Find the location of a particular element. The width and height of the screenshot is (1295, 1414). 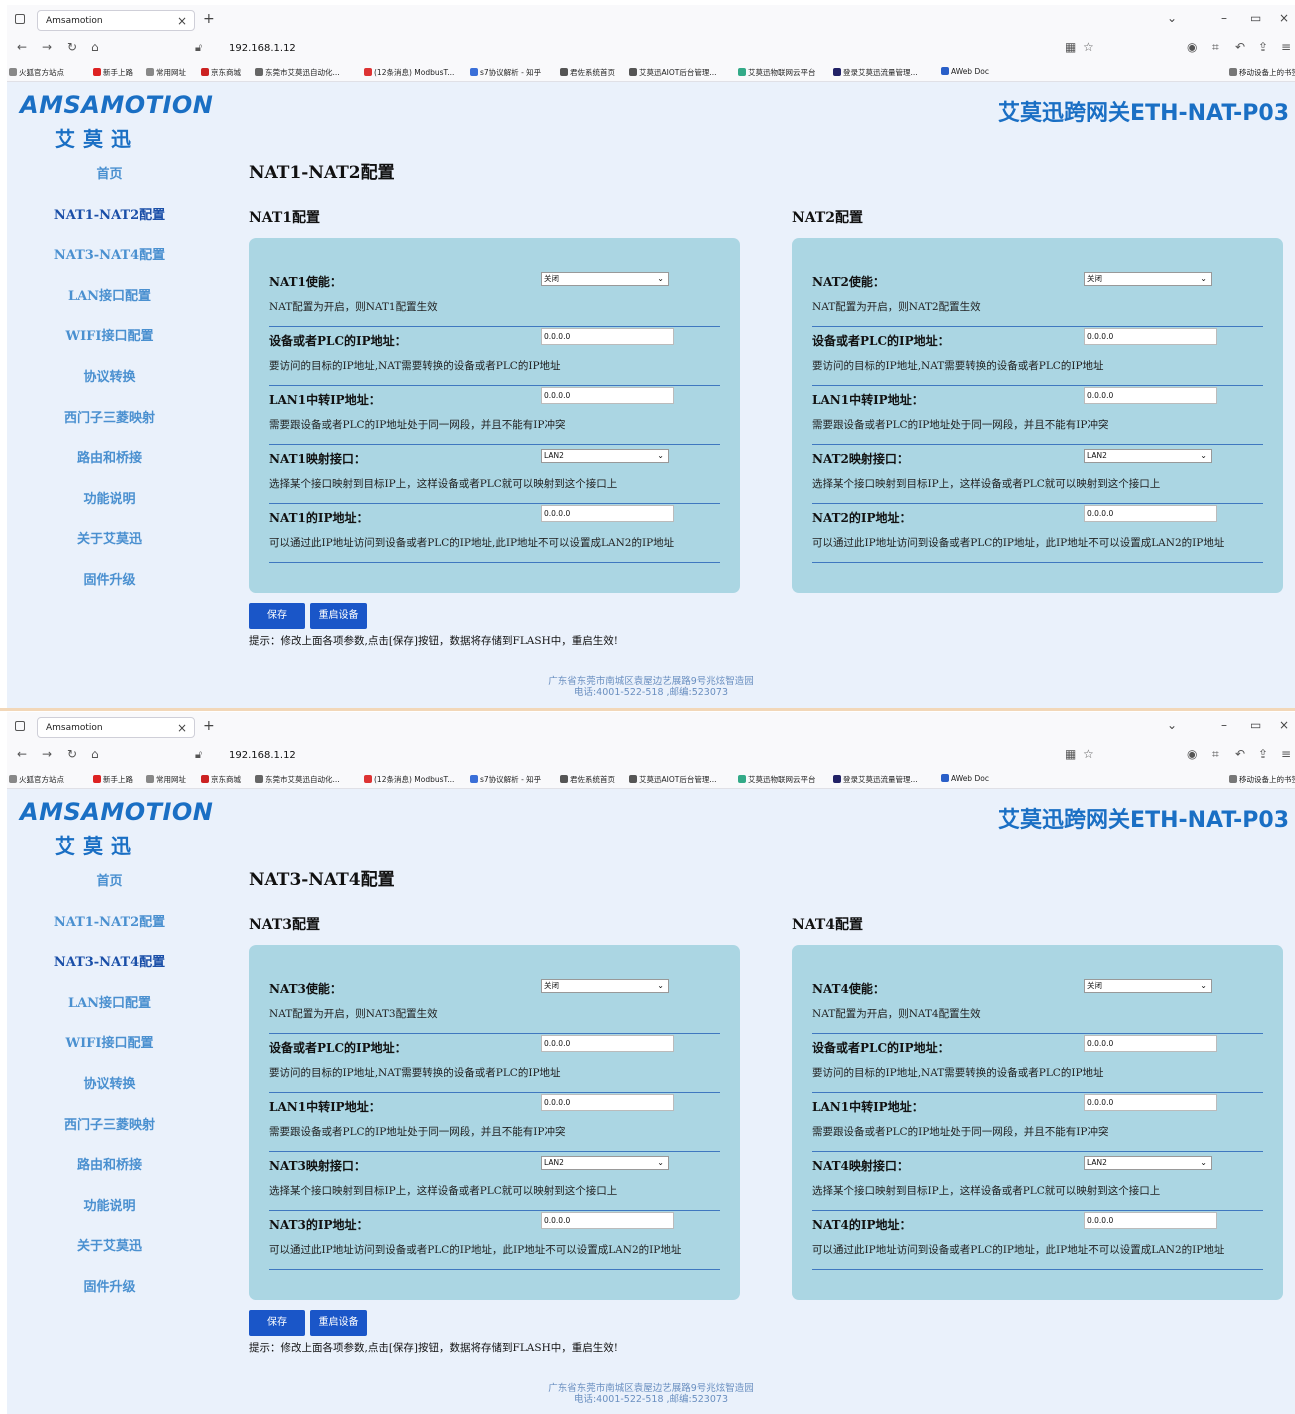

sidebar-item: NAT1-NAT2配置 is located at coordinates (109, 213).